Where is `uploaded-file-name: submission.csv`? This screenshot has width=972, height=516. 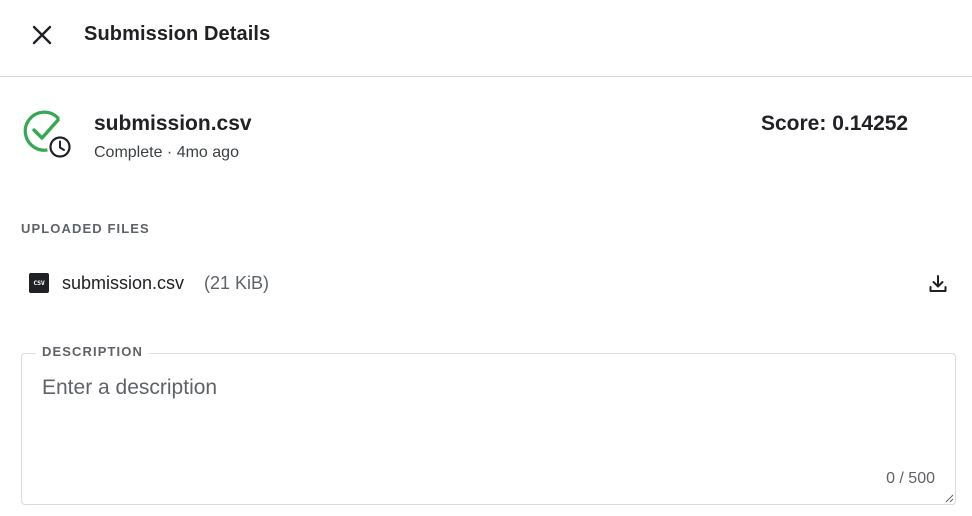
uploaded-file-name: submission.csv is located at coordinates (123, 283).